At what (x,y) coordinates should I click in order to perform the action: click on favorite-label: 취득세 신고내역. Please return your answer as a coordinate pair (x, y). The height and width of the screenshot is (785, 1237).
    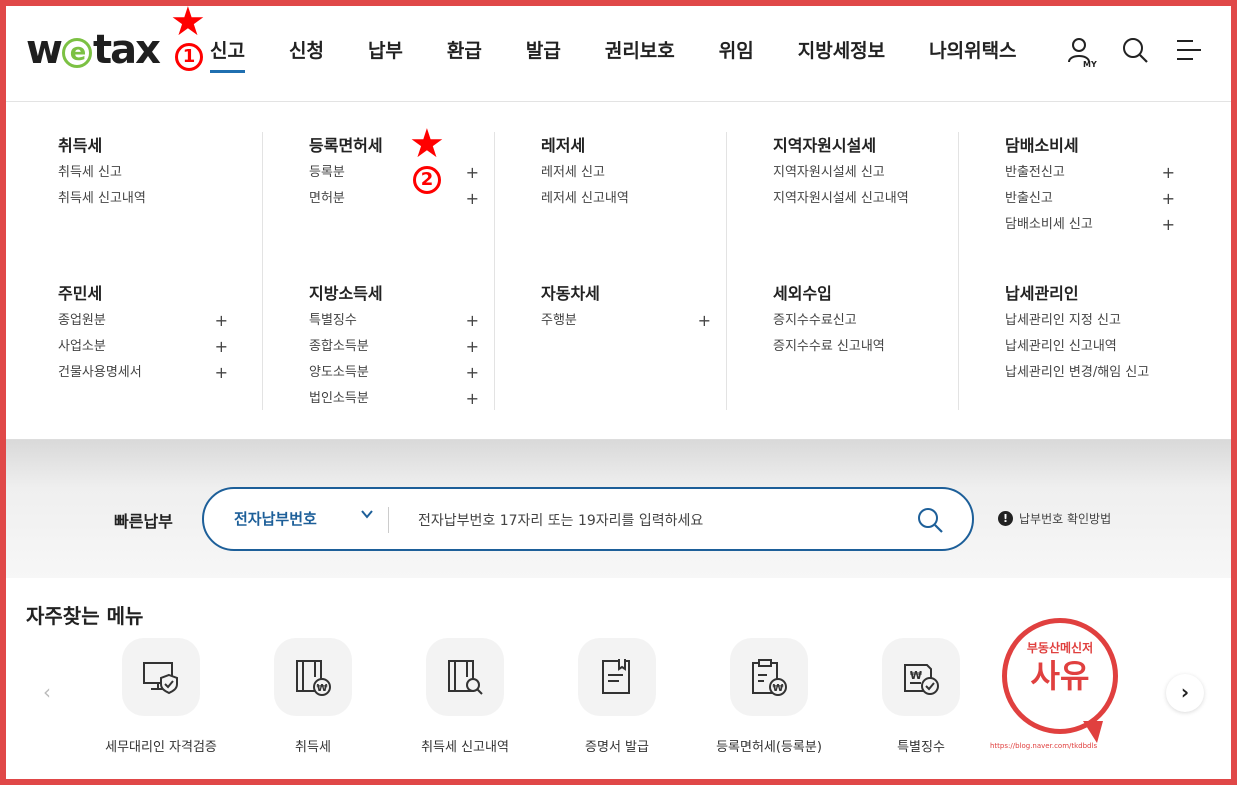
    Looking at the image, I should click on (465, 747).